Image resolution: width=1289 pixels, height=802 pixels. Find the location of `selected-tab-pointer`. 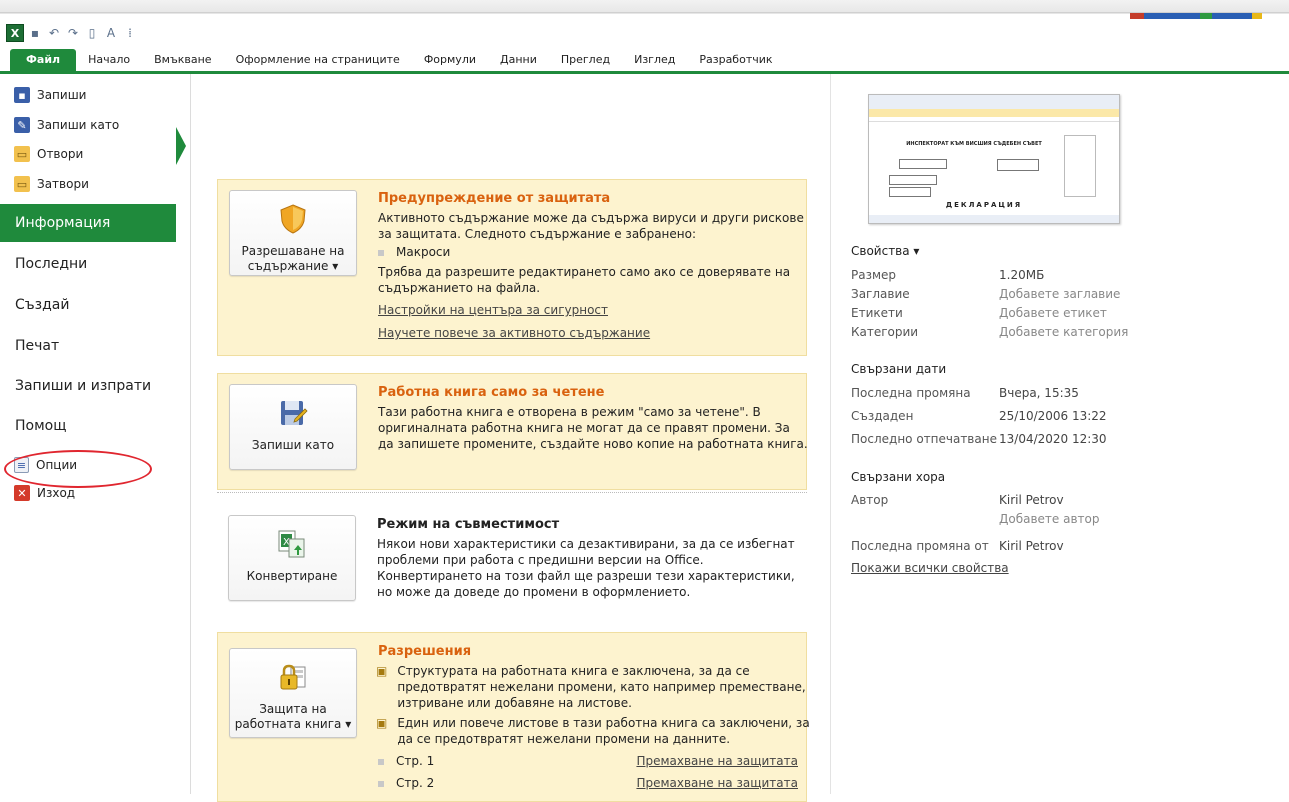

selected-tab-pointer is located at coordinates (181, 146).